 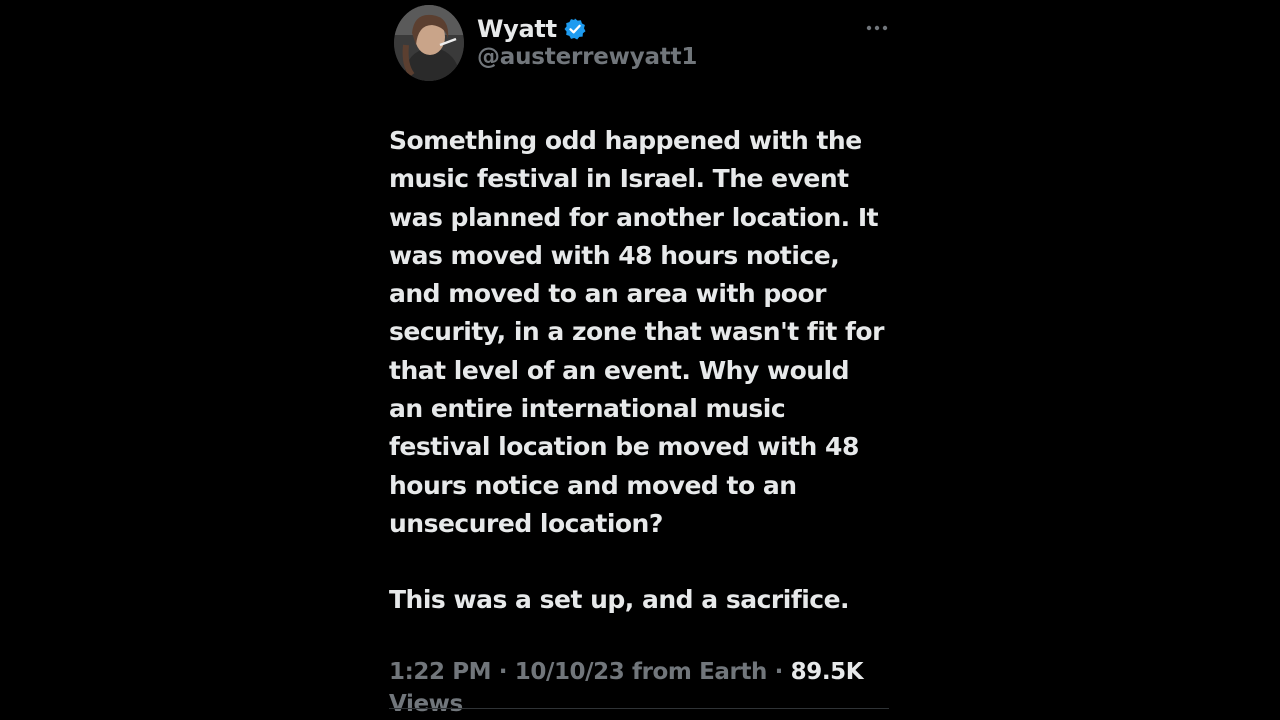 I want to click on verified-badge-icon, so click(x=575, y=29).